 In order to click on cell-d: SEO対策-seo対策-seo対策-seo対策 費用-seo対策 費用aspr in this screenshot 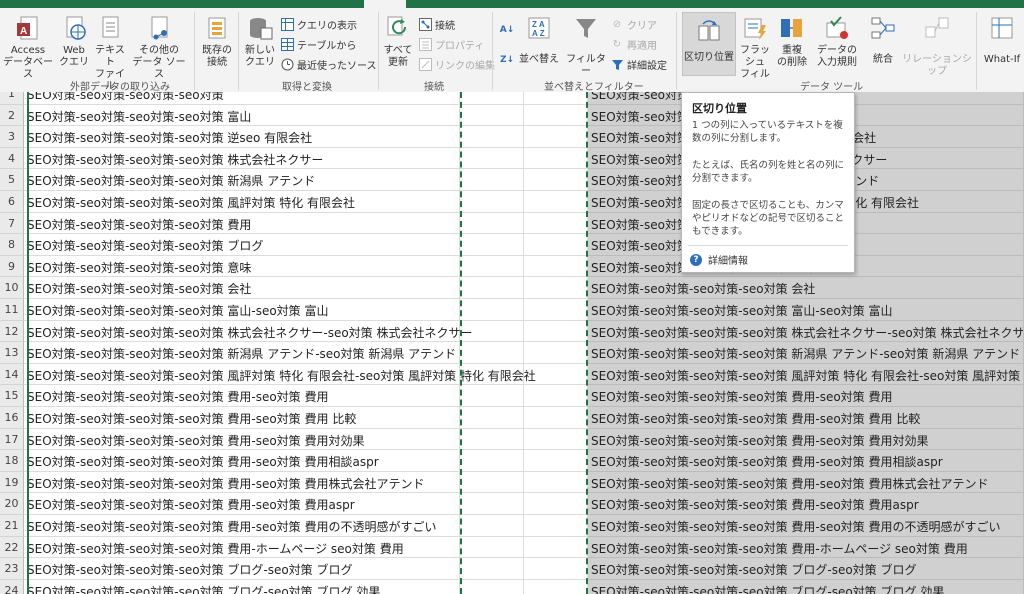, I will do `click(806, 504)`.